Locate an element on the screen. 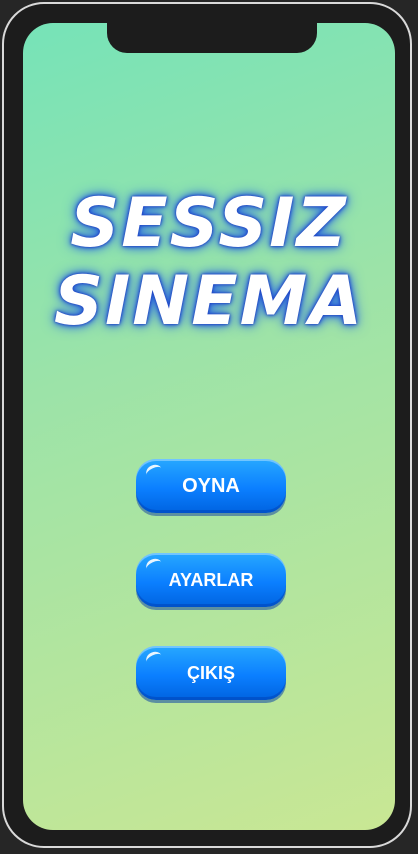 This screenshot has width=418, height=854. exit-button: ÇIKIŞ is located at coordinates (211, 673).